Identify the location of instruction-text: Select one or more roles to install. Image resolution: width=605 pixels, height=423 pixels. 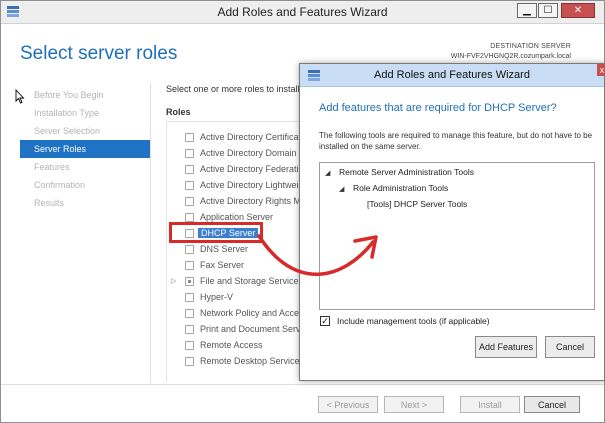
(233, 89).